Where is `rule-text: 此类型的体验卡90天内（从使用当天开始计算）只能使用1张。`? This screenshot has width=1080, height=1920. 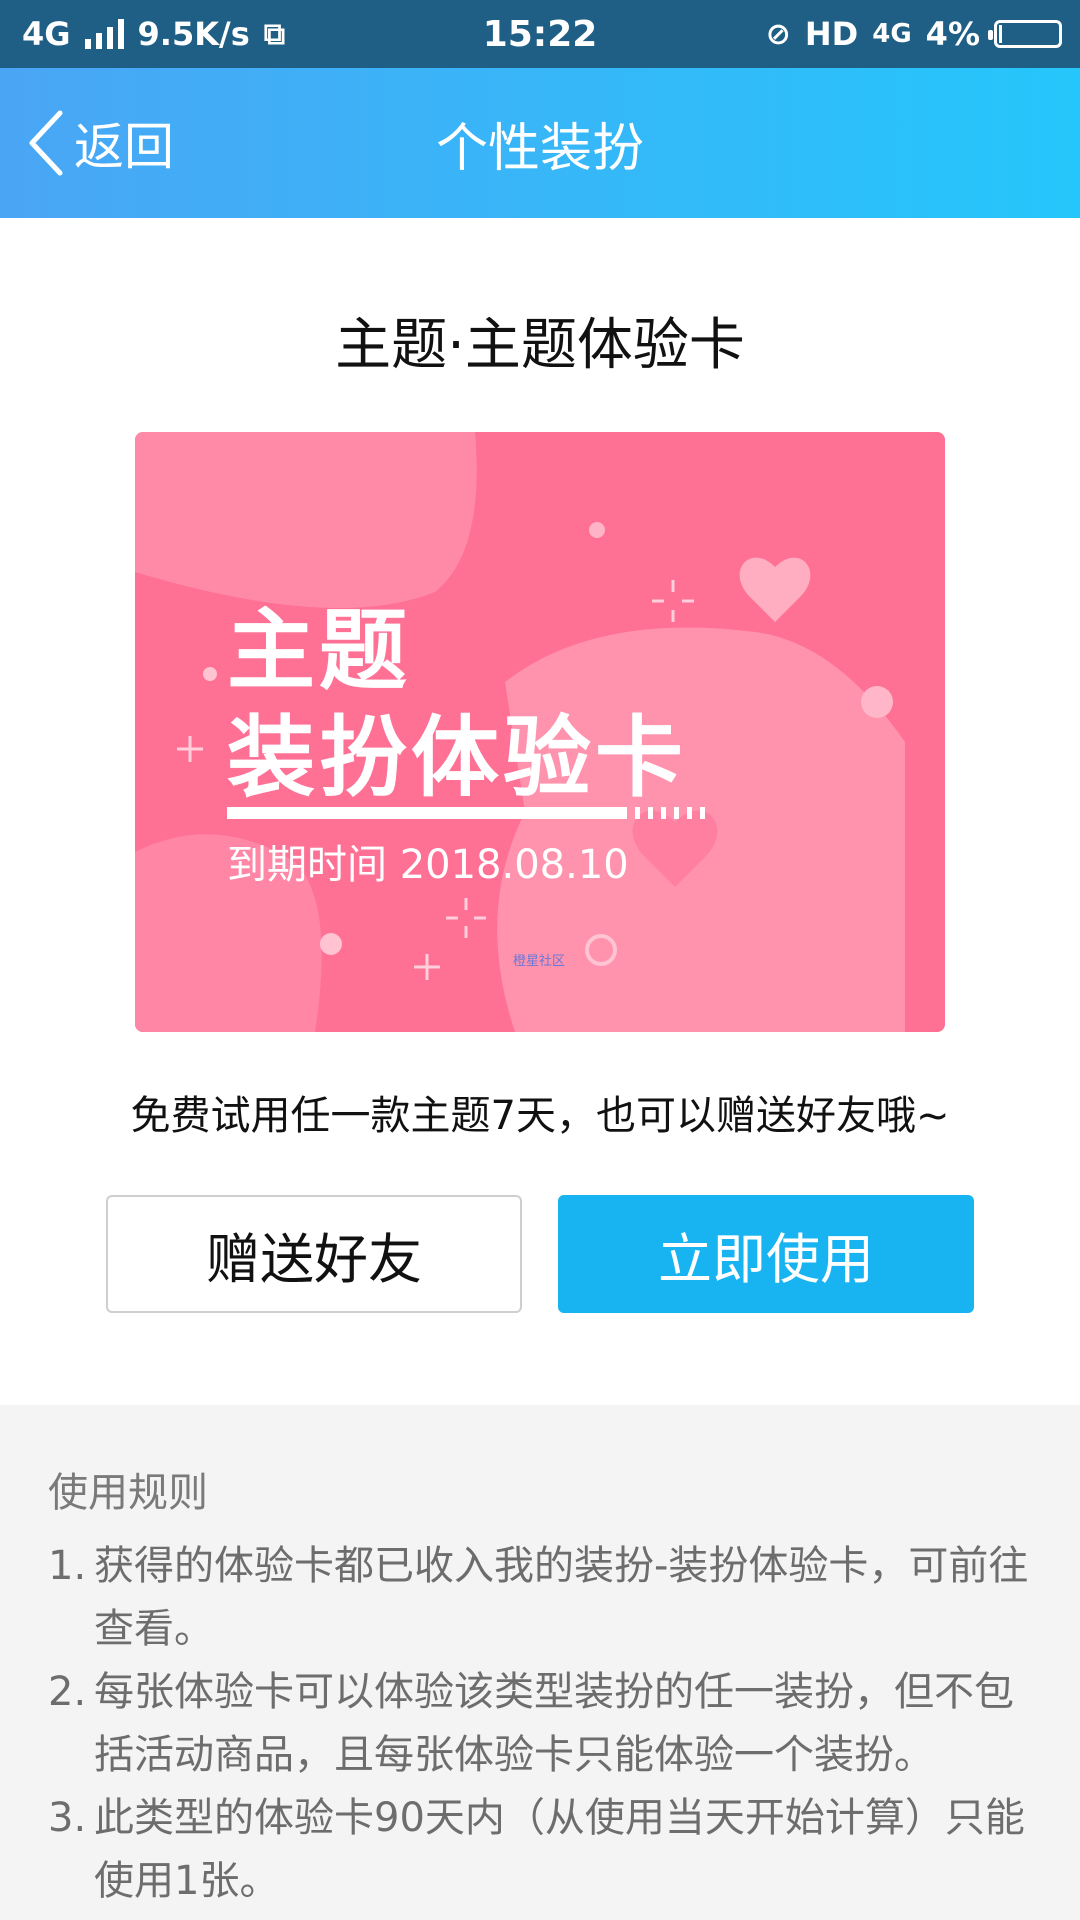 rule-text: 此类型的体验卡90天内（从使用当天开始计算）只能使用1张。 is located at coordinates (559, 1849).